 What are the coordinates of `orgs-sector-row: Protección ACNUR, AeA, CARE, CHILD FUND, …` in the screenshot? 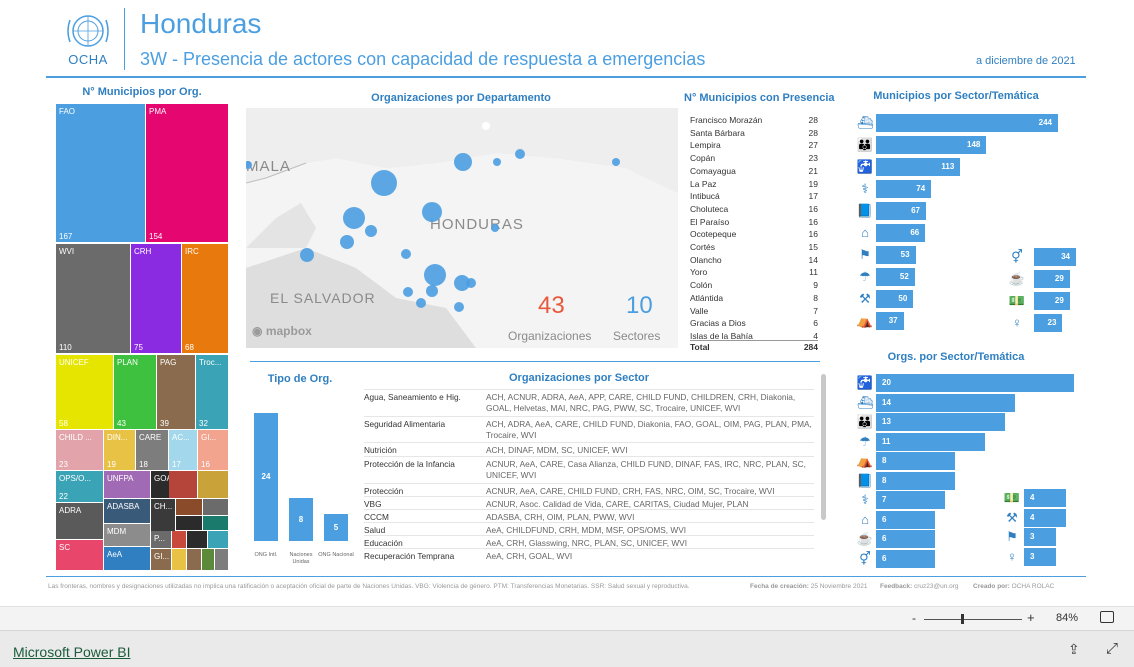 It's located at (589, 489).